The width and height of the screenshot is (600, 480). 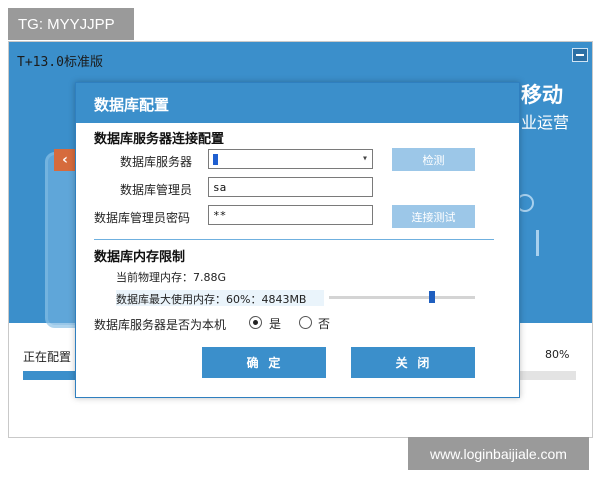 What do you see at coordinates (305, 322) in the screenshot?
I see `radio-local-no` at bounding box center [305, 322].